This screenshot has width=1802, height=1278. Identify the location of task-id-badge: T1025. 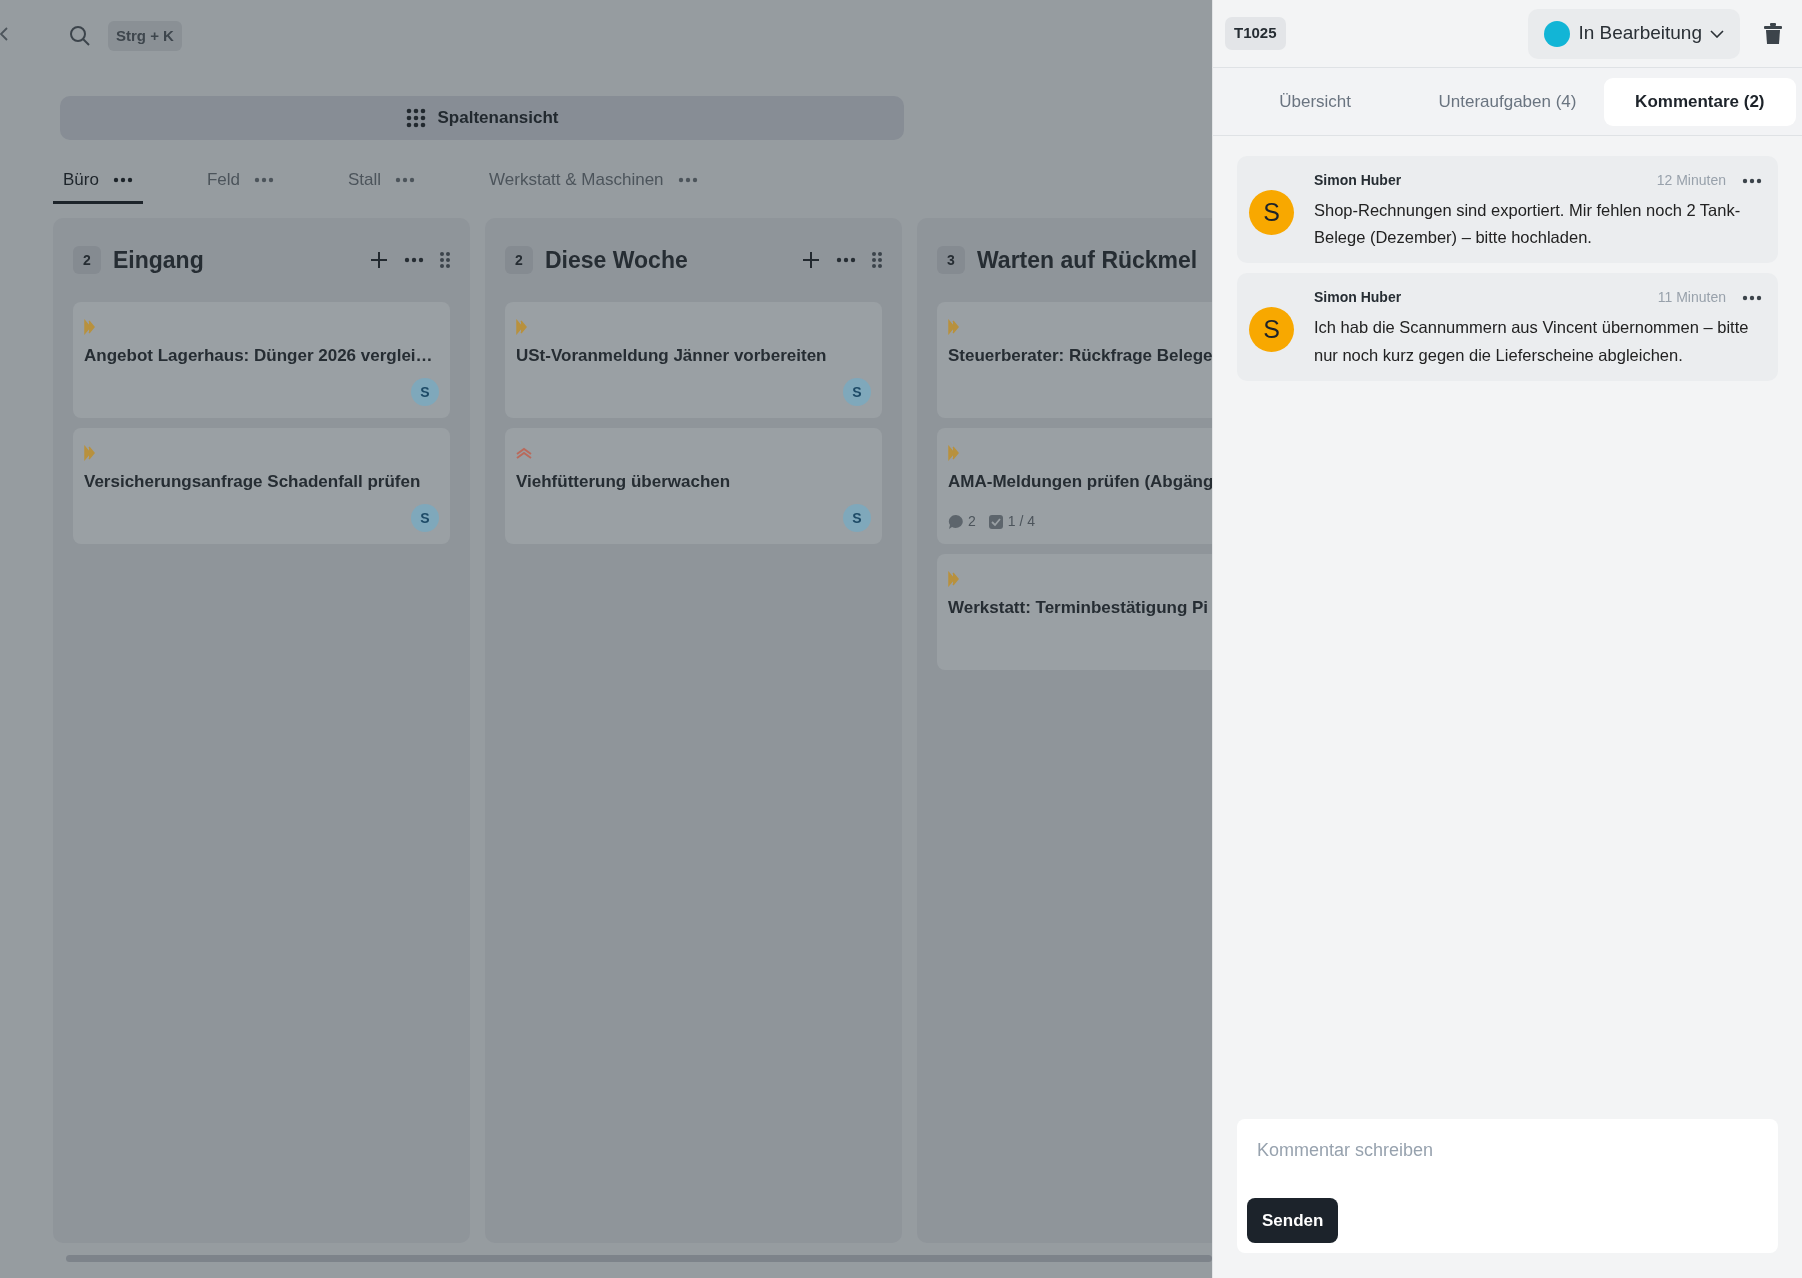
(1255, 33).